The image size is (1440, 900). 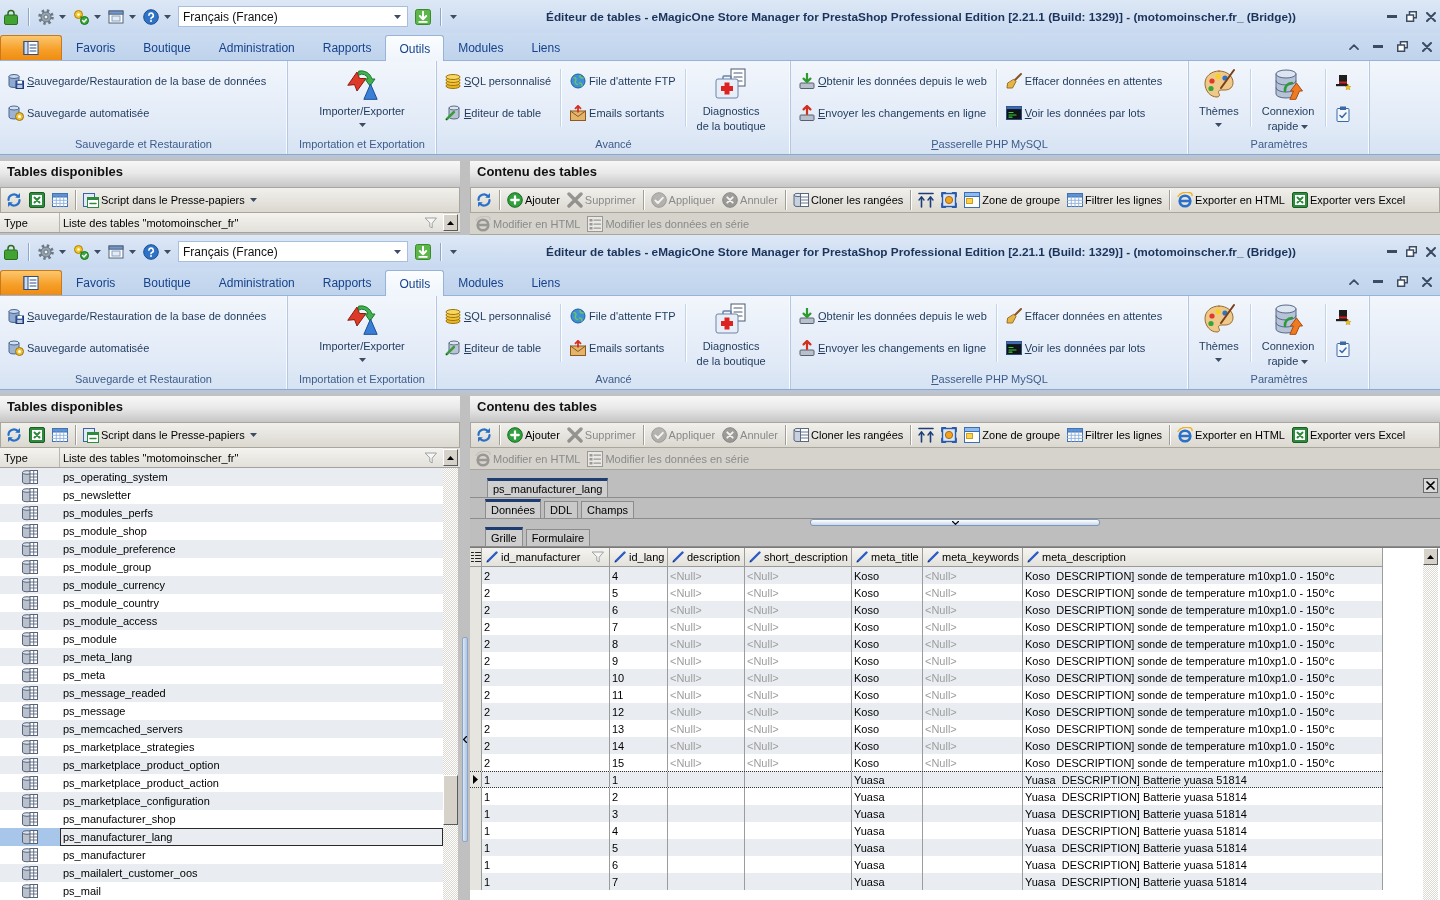 I want to click on ribbon-tab: Rapports, so click(x=347, y=282).